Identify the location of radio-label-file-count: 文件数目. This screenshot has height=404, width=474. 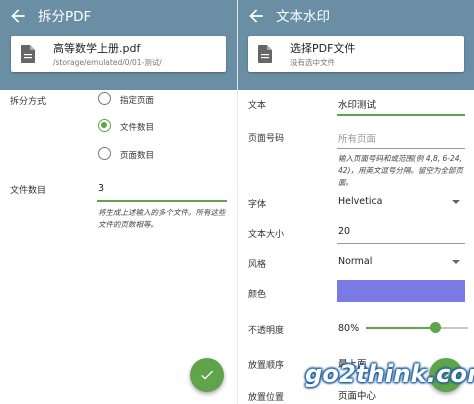
(137, 127).